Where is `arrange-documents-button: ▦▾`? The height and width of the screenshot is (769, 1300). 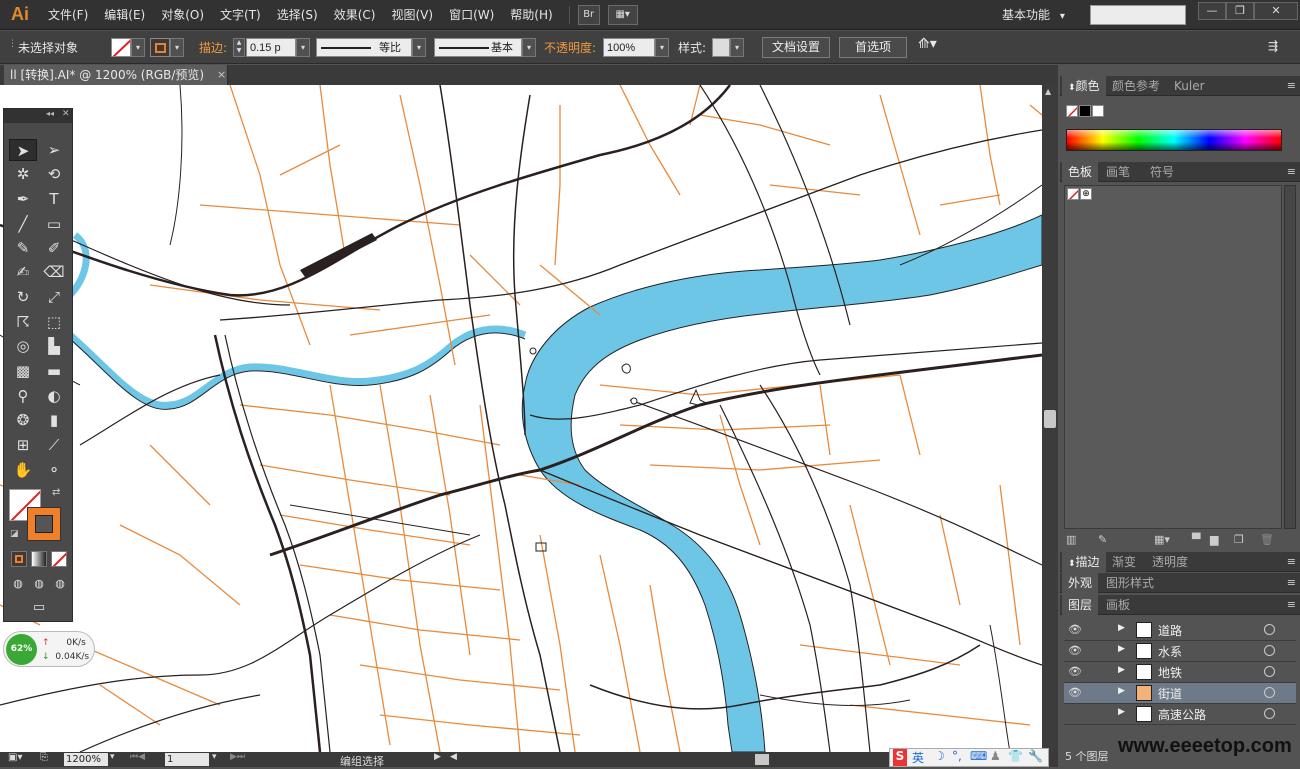 arrange-documents-button: ▦▾ is located at coordinates (622, 14).